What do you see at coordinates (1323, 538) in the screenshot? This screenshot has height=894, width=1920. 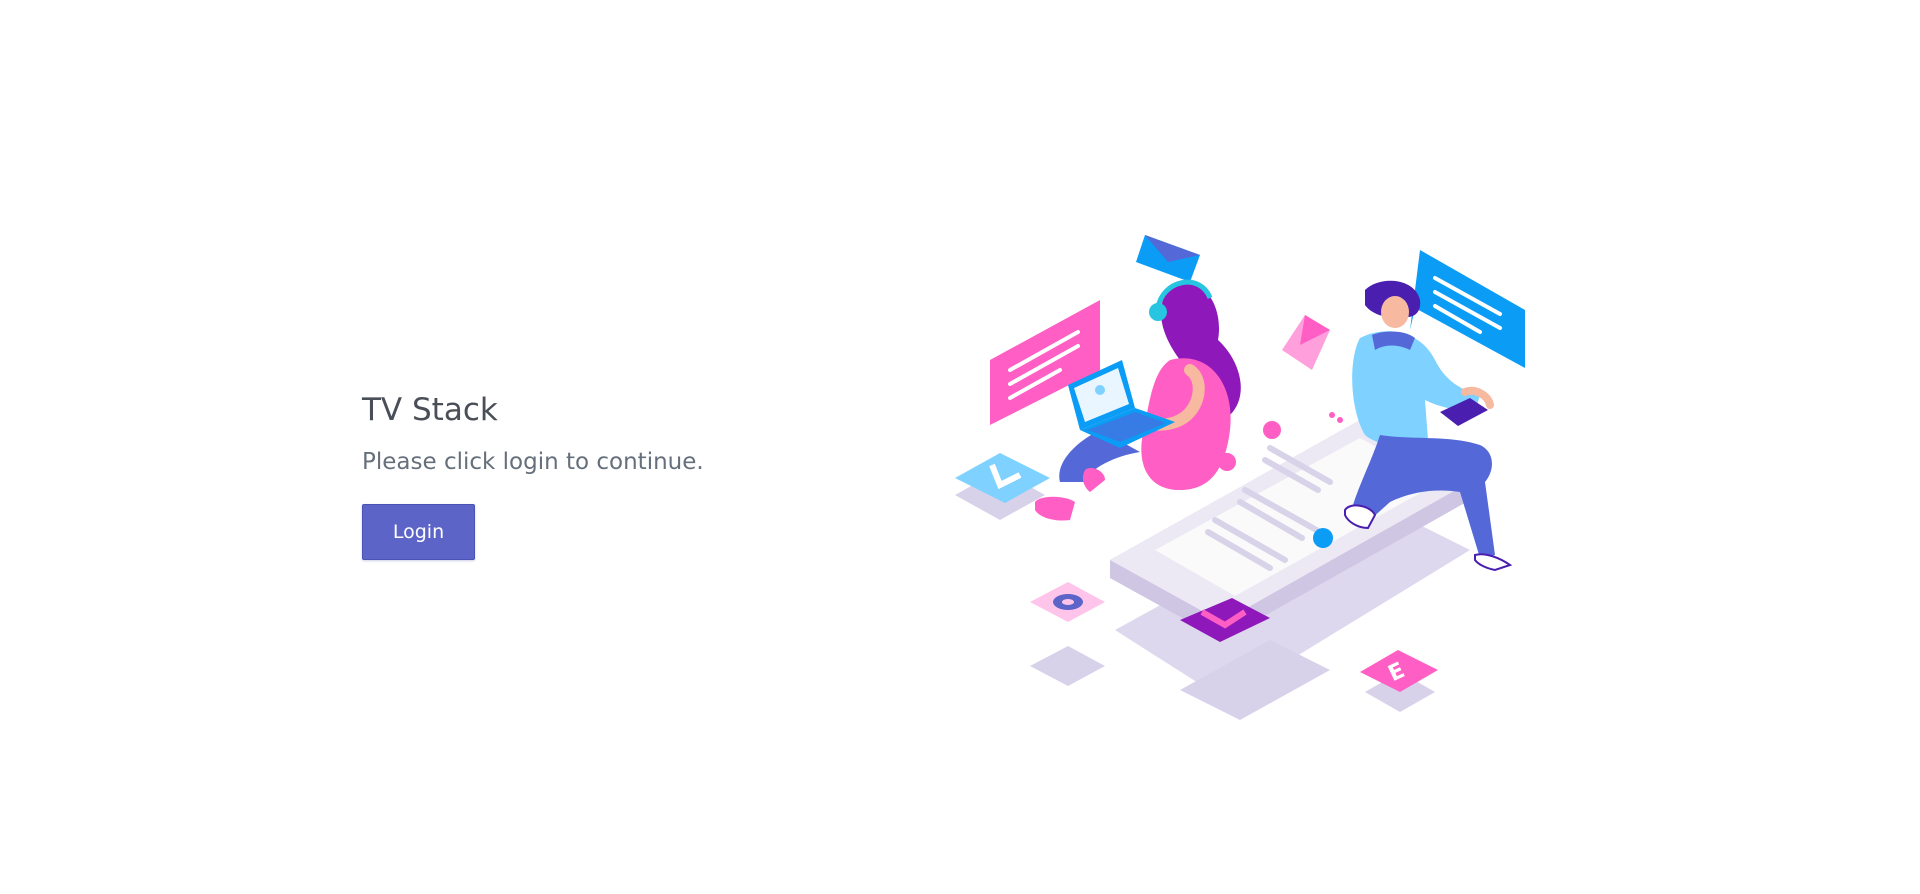 I see `chat-avatar-blue-icon` at bounding box center [1323, 538].